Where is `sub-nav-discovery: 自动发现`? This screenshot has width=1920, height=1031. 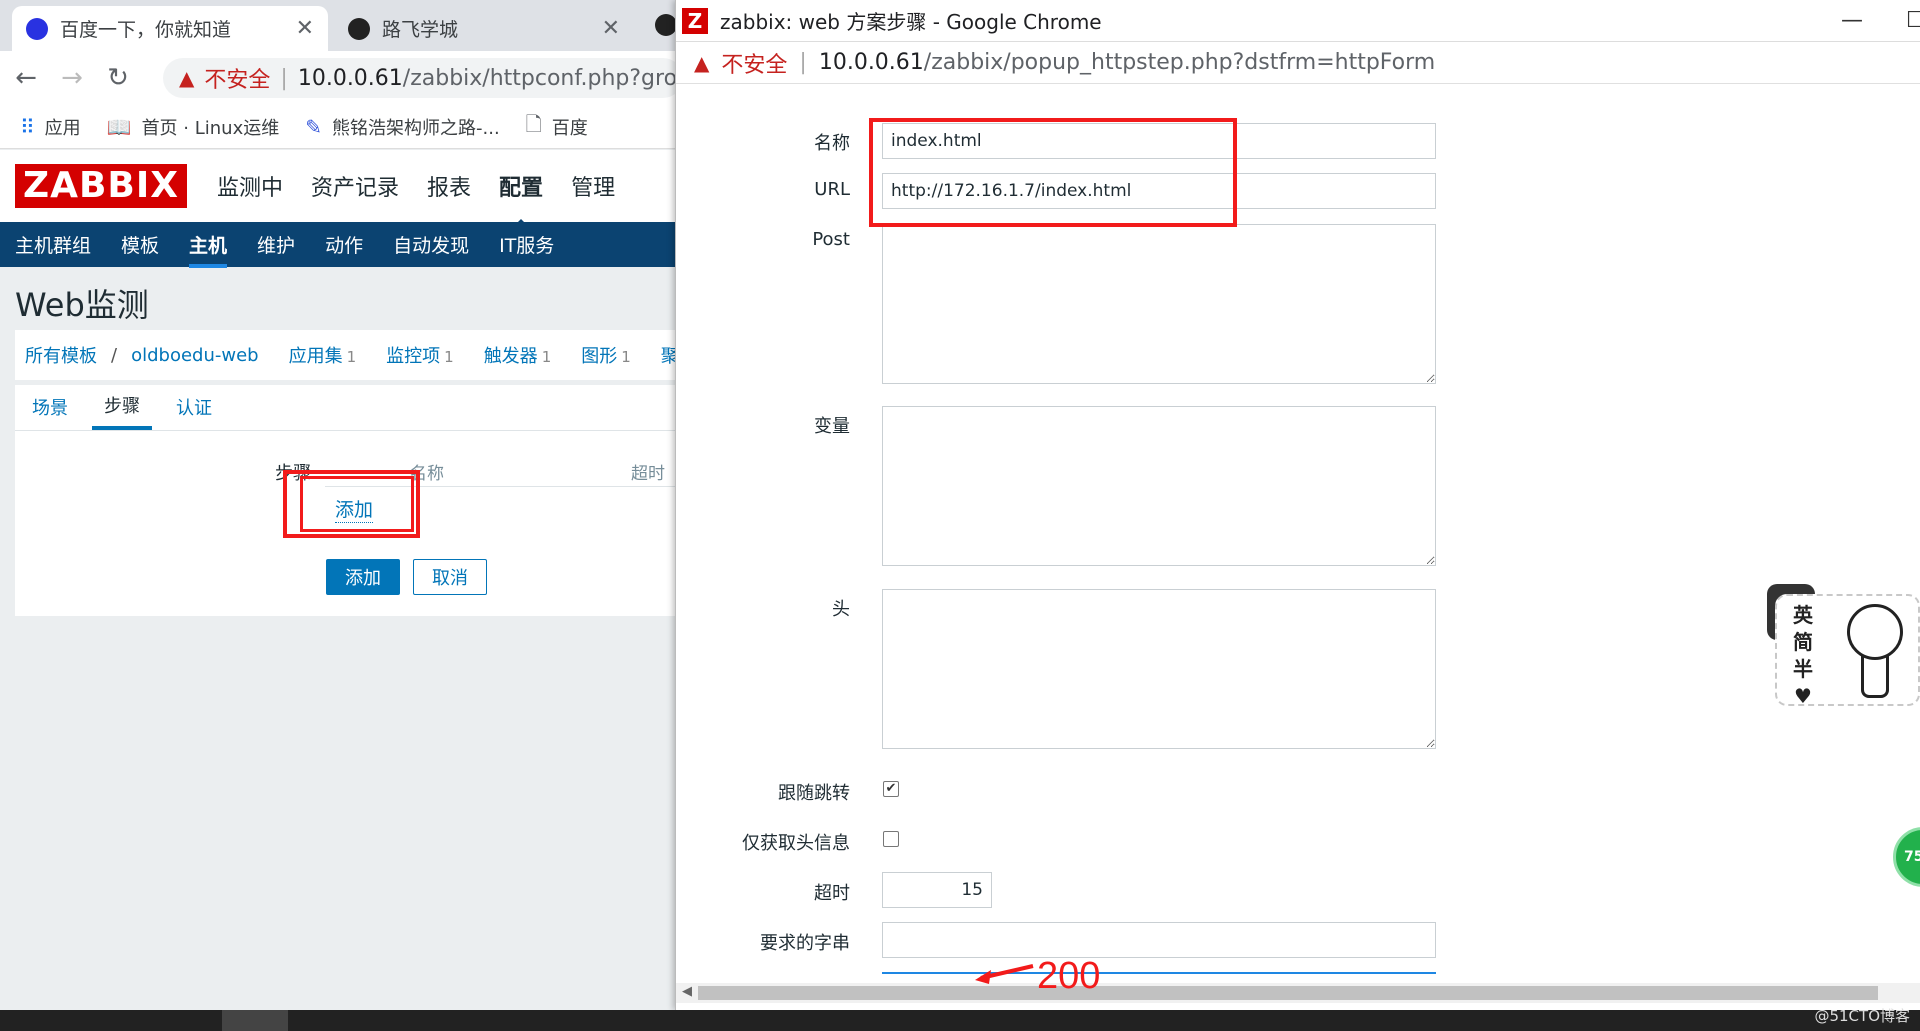 sub-nav-discovery: 自动发现 is located at coordinates (431, 244).